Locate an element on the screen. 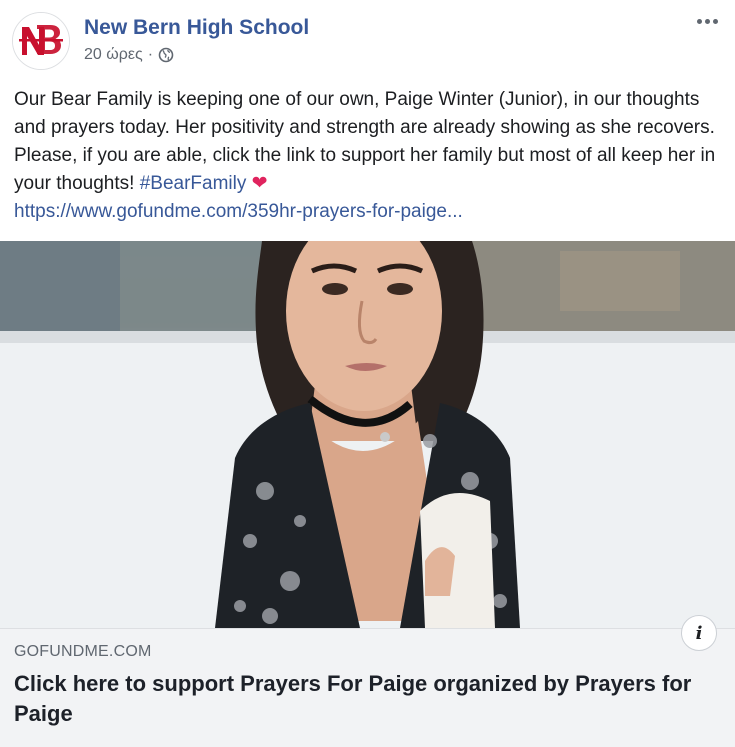  page-name-link: New Bern High School is located at coordinates (196, 28).